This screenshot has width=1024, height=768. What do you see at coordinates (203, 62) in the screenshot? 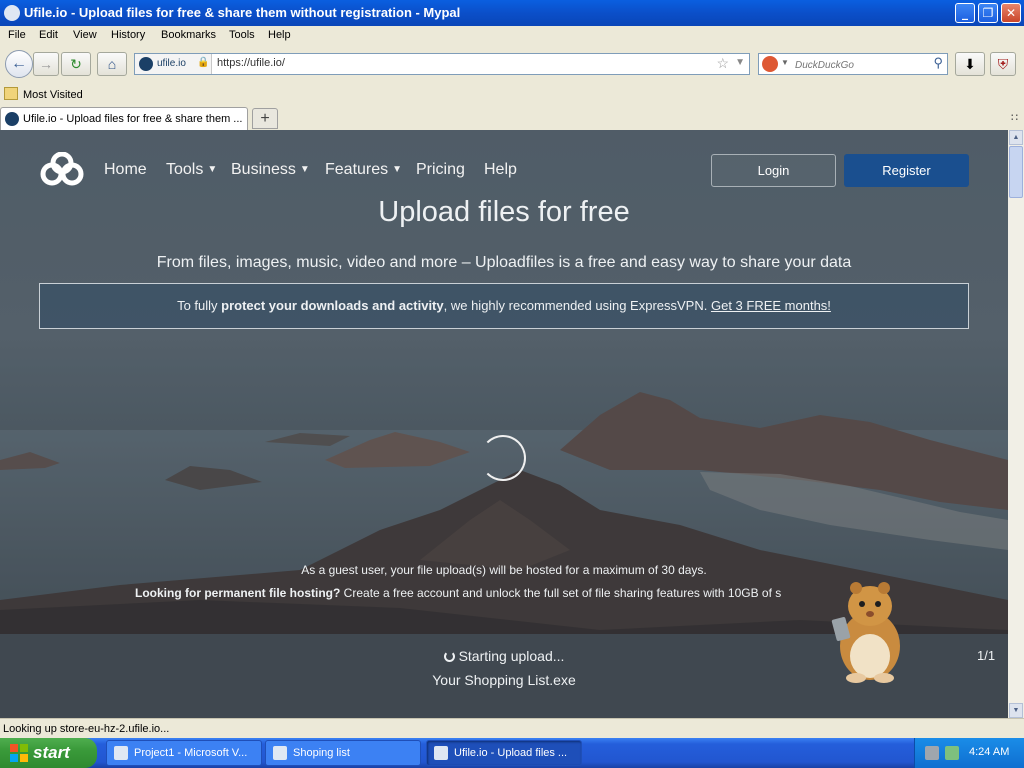
I see `lock-icon: 🔒` at bounding box center [203, 62].